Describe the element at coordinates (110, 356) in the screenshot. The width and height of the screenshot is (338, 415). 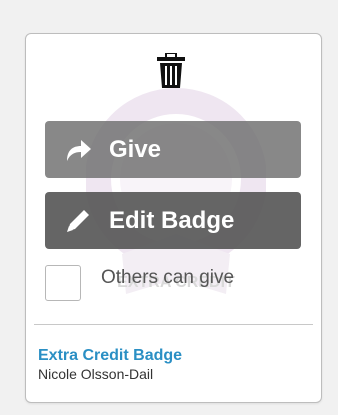
I see `badge-title-link: Extra Credit Badge` at that location.